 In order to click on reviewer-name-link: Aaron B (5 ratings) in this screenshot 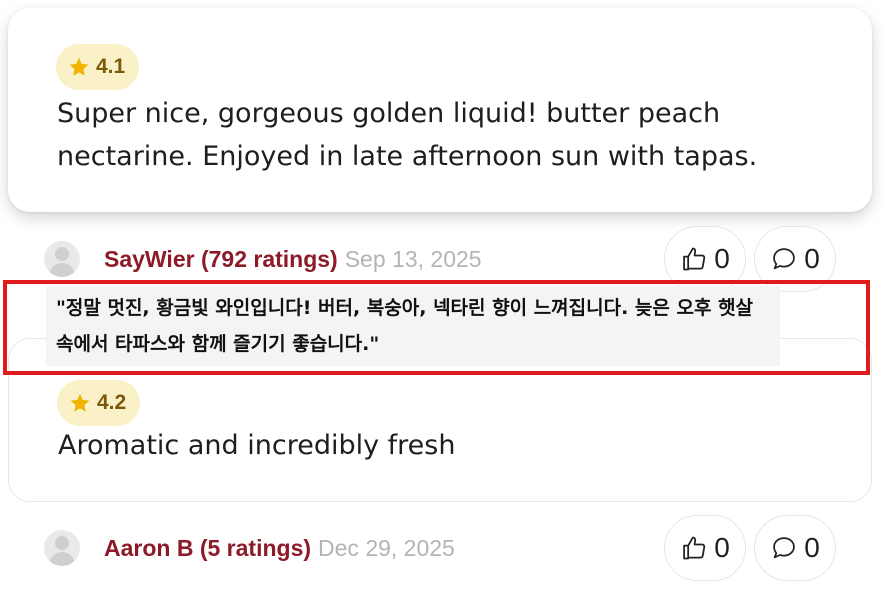, I will do `click(207, 548)`.